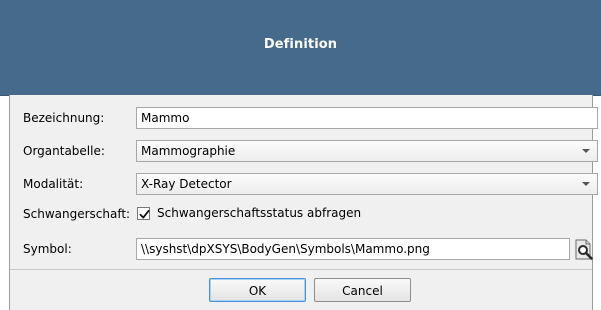 Image resolution: width=601 pixels, height=310 pixels. I want to click on bezeichnung-label: Bezeichnung:, so click(64, 118).